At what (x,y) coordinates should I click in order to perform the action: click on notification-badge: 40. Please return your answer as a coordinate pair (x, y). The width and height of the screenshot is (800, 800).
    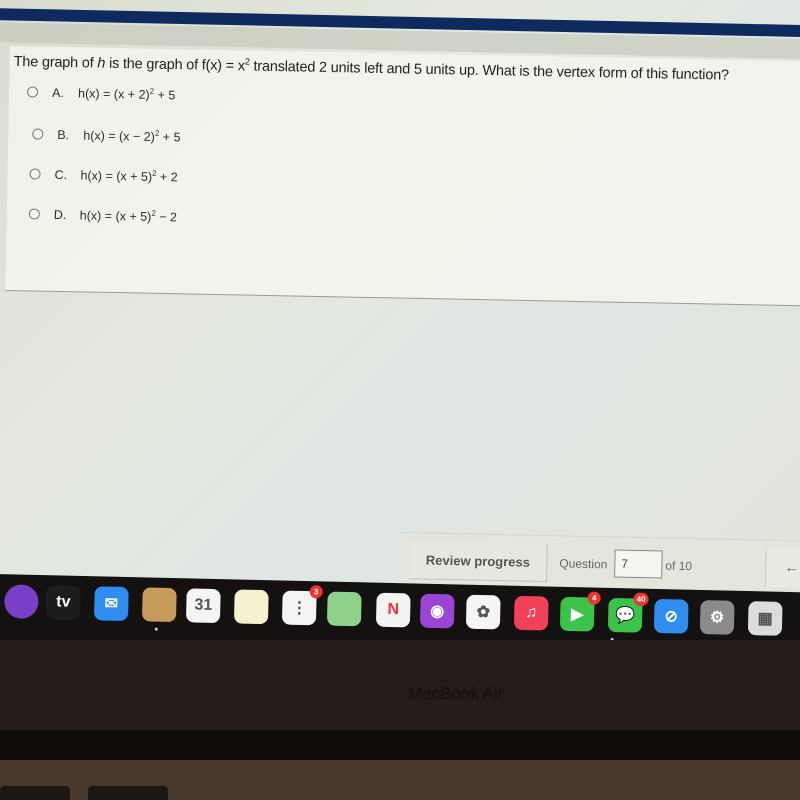
    Looking at the image, I should click on (641, 599).